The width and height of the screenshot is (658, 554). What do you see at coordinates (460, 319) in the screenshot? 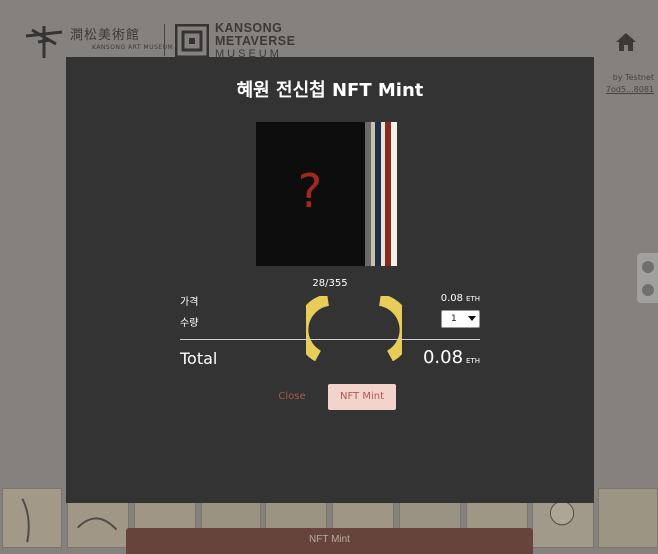
I see `quantity-select: 1` at bounding box center [460, 319].